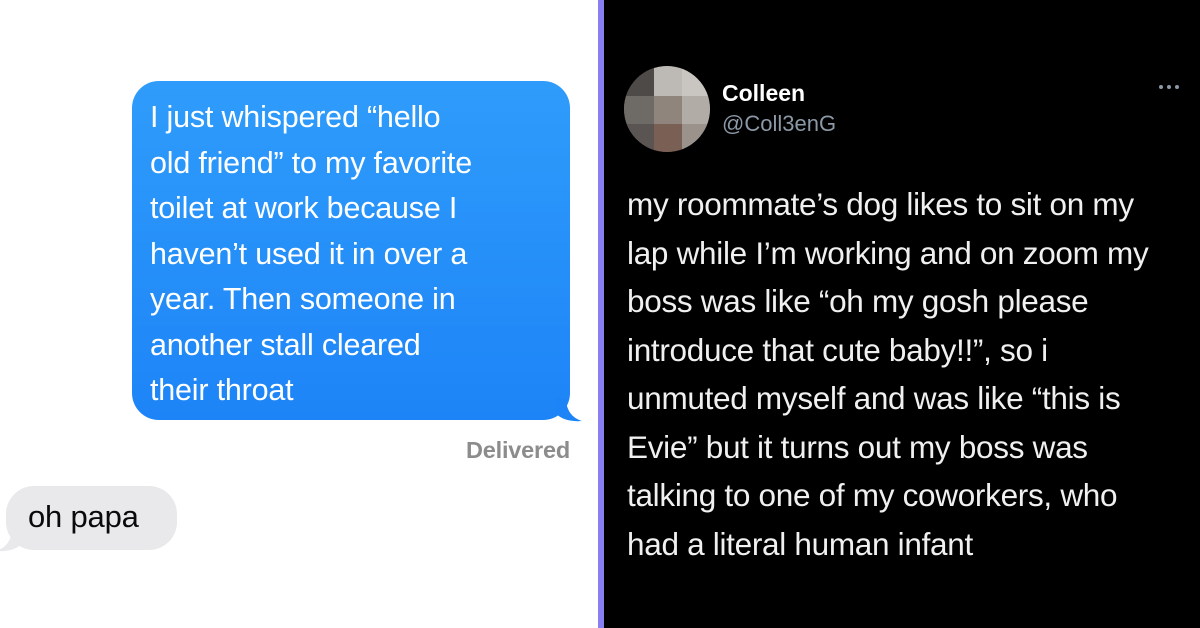  What do you see at coordinates (880, 204) in the screenshot?
I see `tweet-text-line: my roommate’s dog likes to sit on my` at bounding box center [880, 204].